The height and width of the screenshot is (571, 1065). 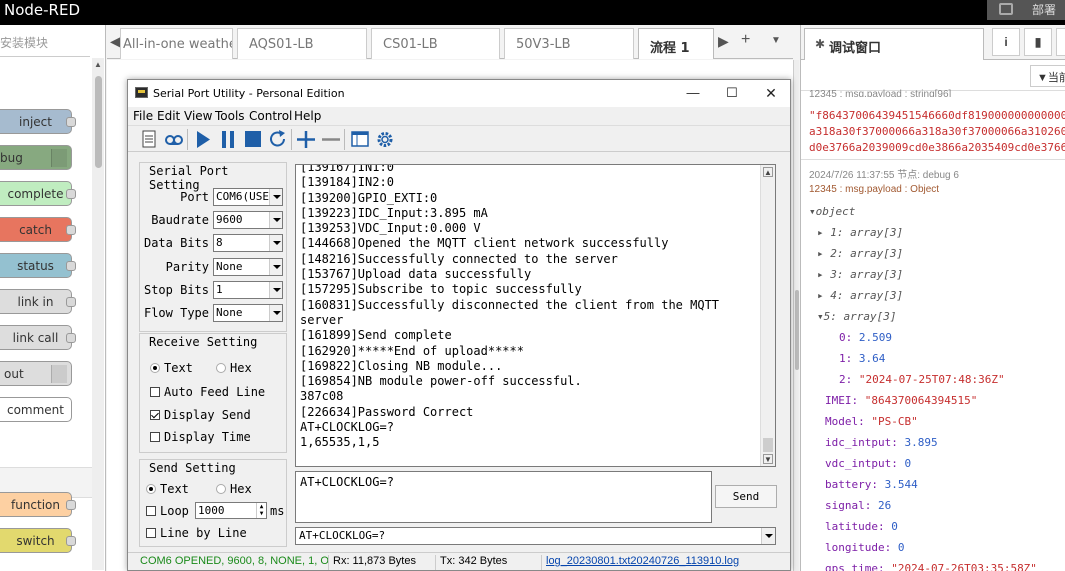 I want to click on group-title: Send Setting, so click(x=192, y=468).